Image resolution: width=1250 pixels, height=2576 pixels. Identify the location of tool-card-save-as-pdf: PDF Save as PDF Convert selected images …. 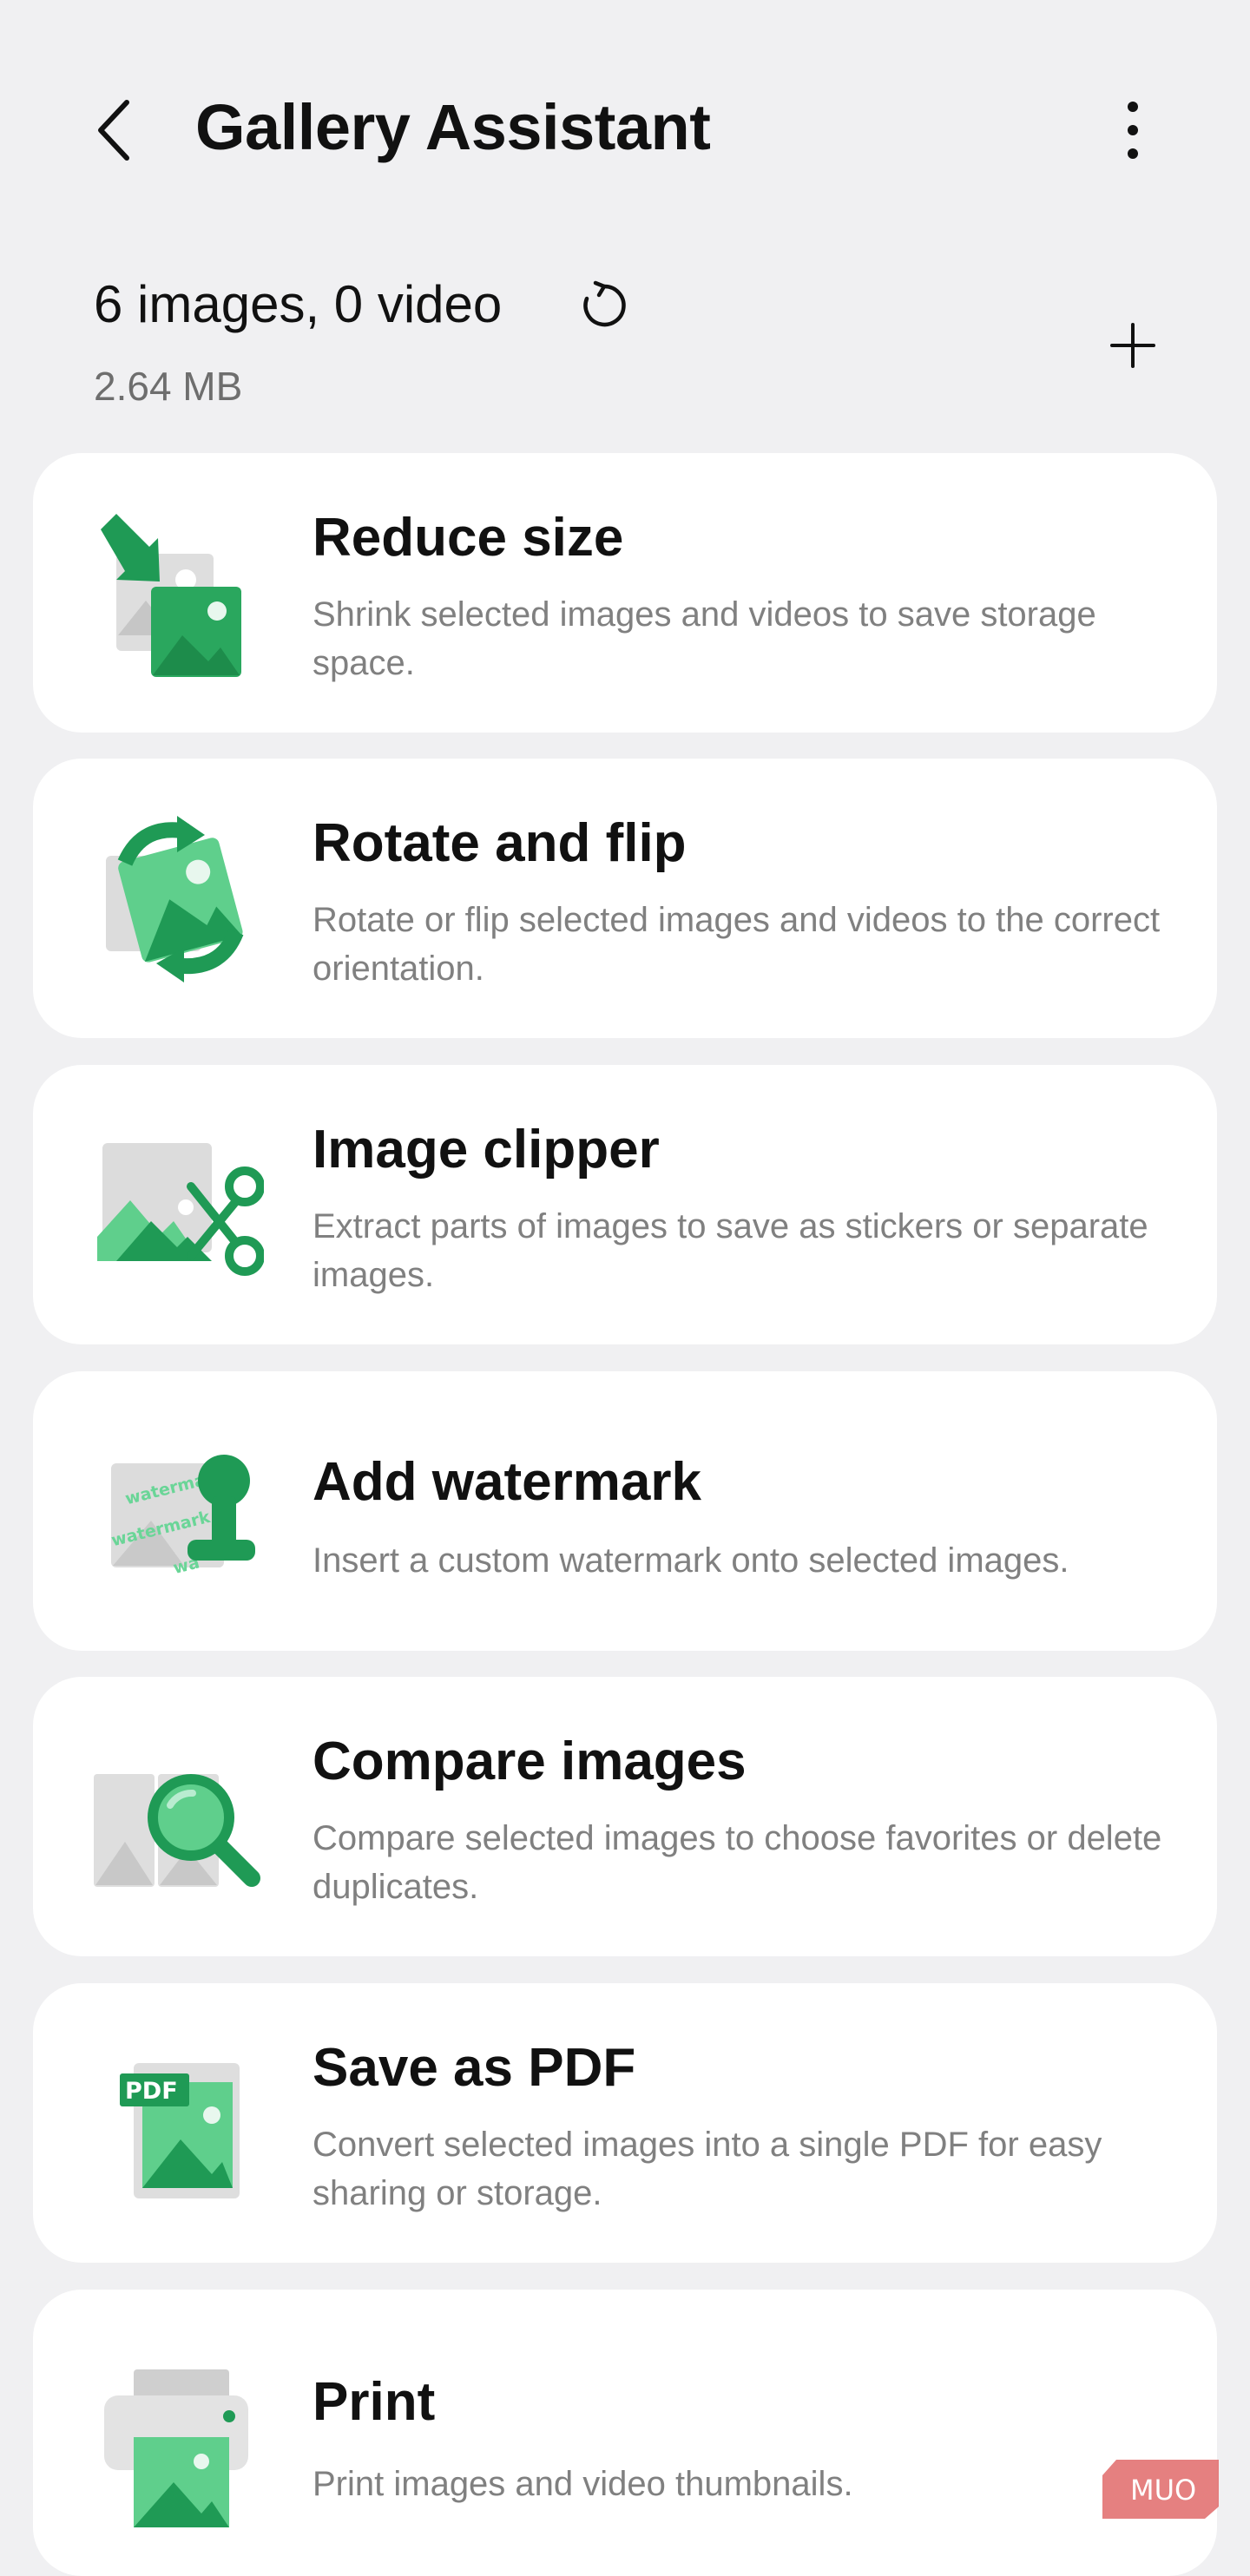
(625, 2123).